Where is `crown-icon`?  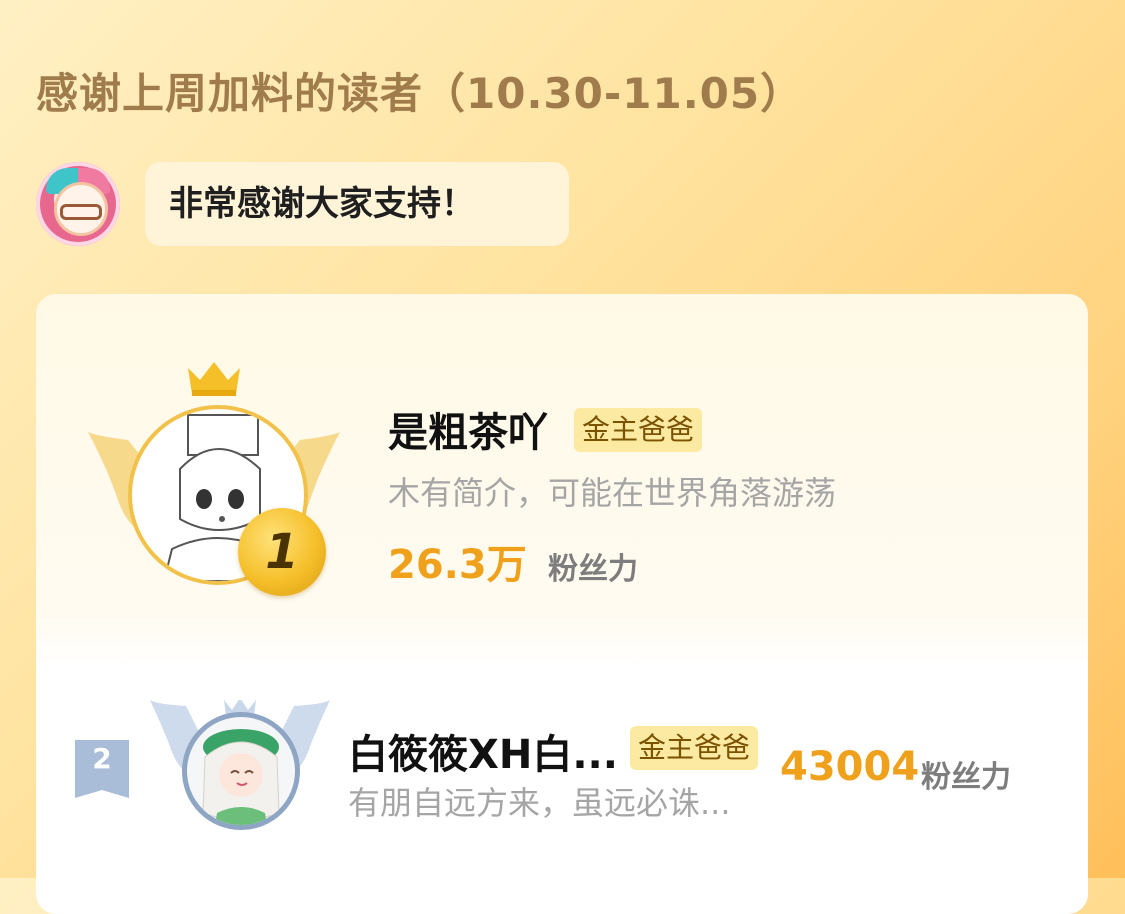 crown-icon is located at coordinates (214, 379).